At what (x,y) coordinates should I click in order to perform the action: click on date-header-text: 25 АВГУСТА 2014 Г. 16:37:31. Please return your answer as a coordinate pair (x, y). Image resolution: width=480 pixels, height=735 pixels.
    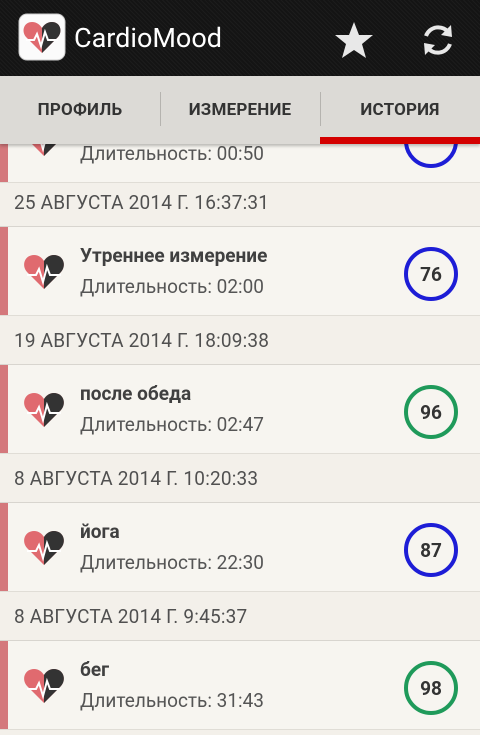
    Looking at the image, I should click on (142, 202).